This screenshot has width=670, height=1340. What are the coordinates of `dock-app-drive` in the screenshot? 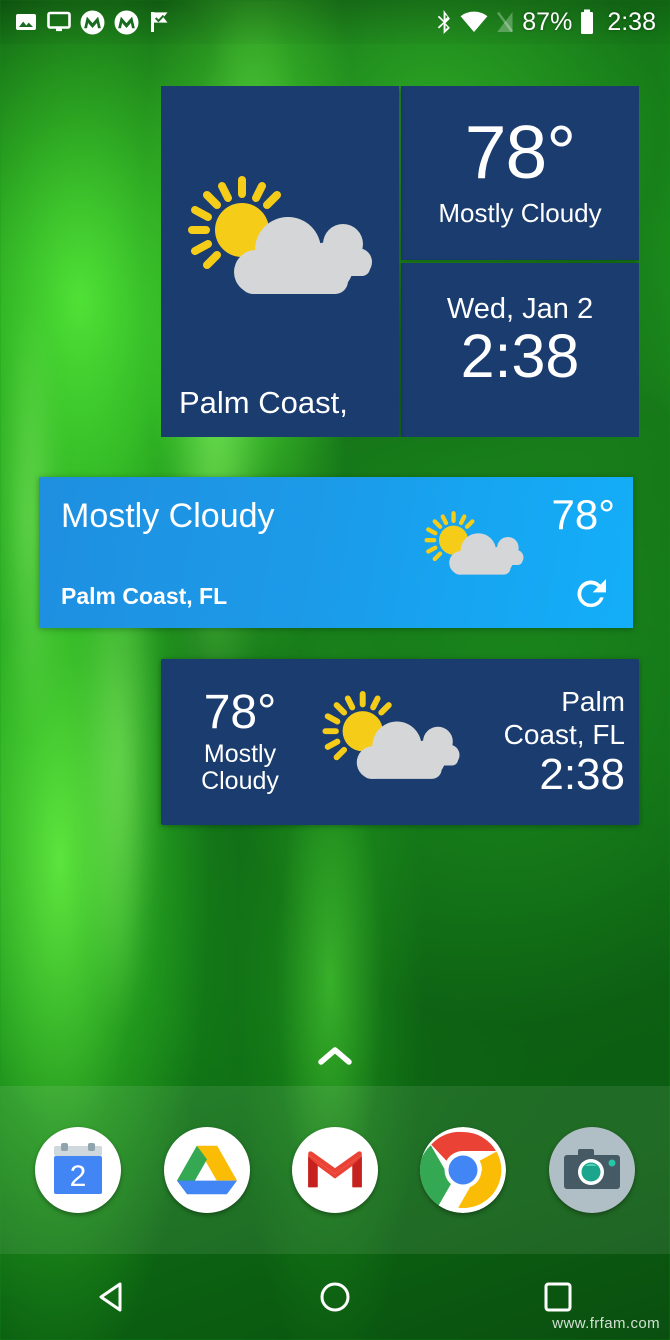 It's located at (206, 1170).